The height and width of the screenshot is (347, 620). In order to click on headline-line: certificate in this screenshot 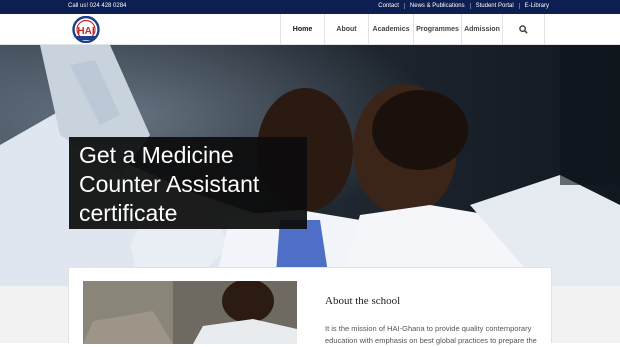, I will do `click(128, 213)`.